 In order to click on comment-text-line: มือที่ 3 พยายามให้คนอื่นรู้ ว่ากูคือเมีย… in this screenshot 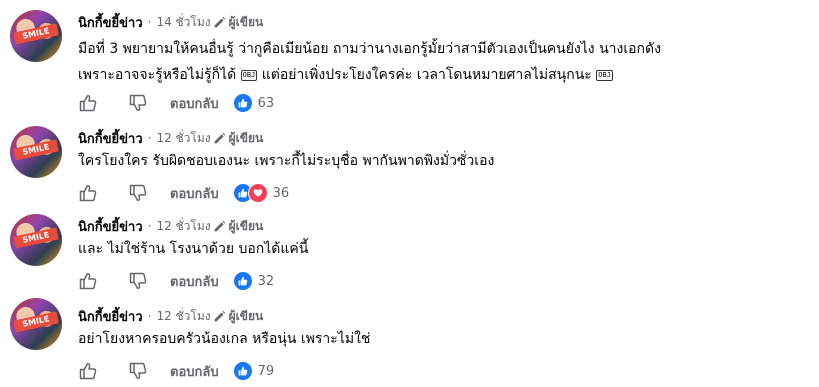, I will do `click(369, 49)`.